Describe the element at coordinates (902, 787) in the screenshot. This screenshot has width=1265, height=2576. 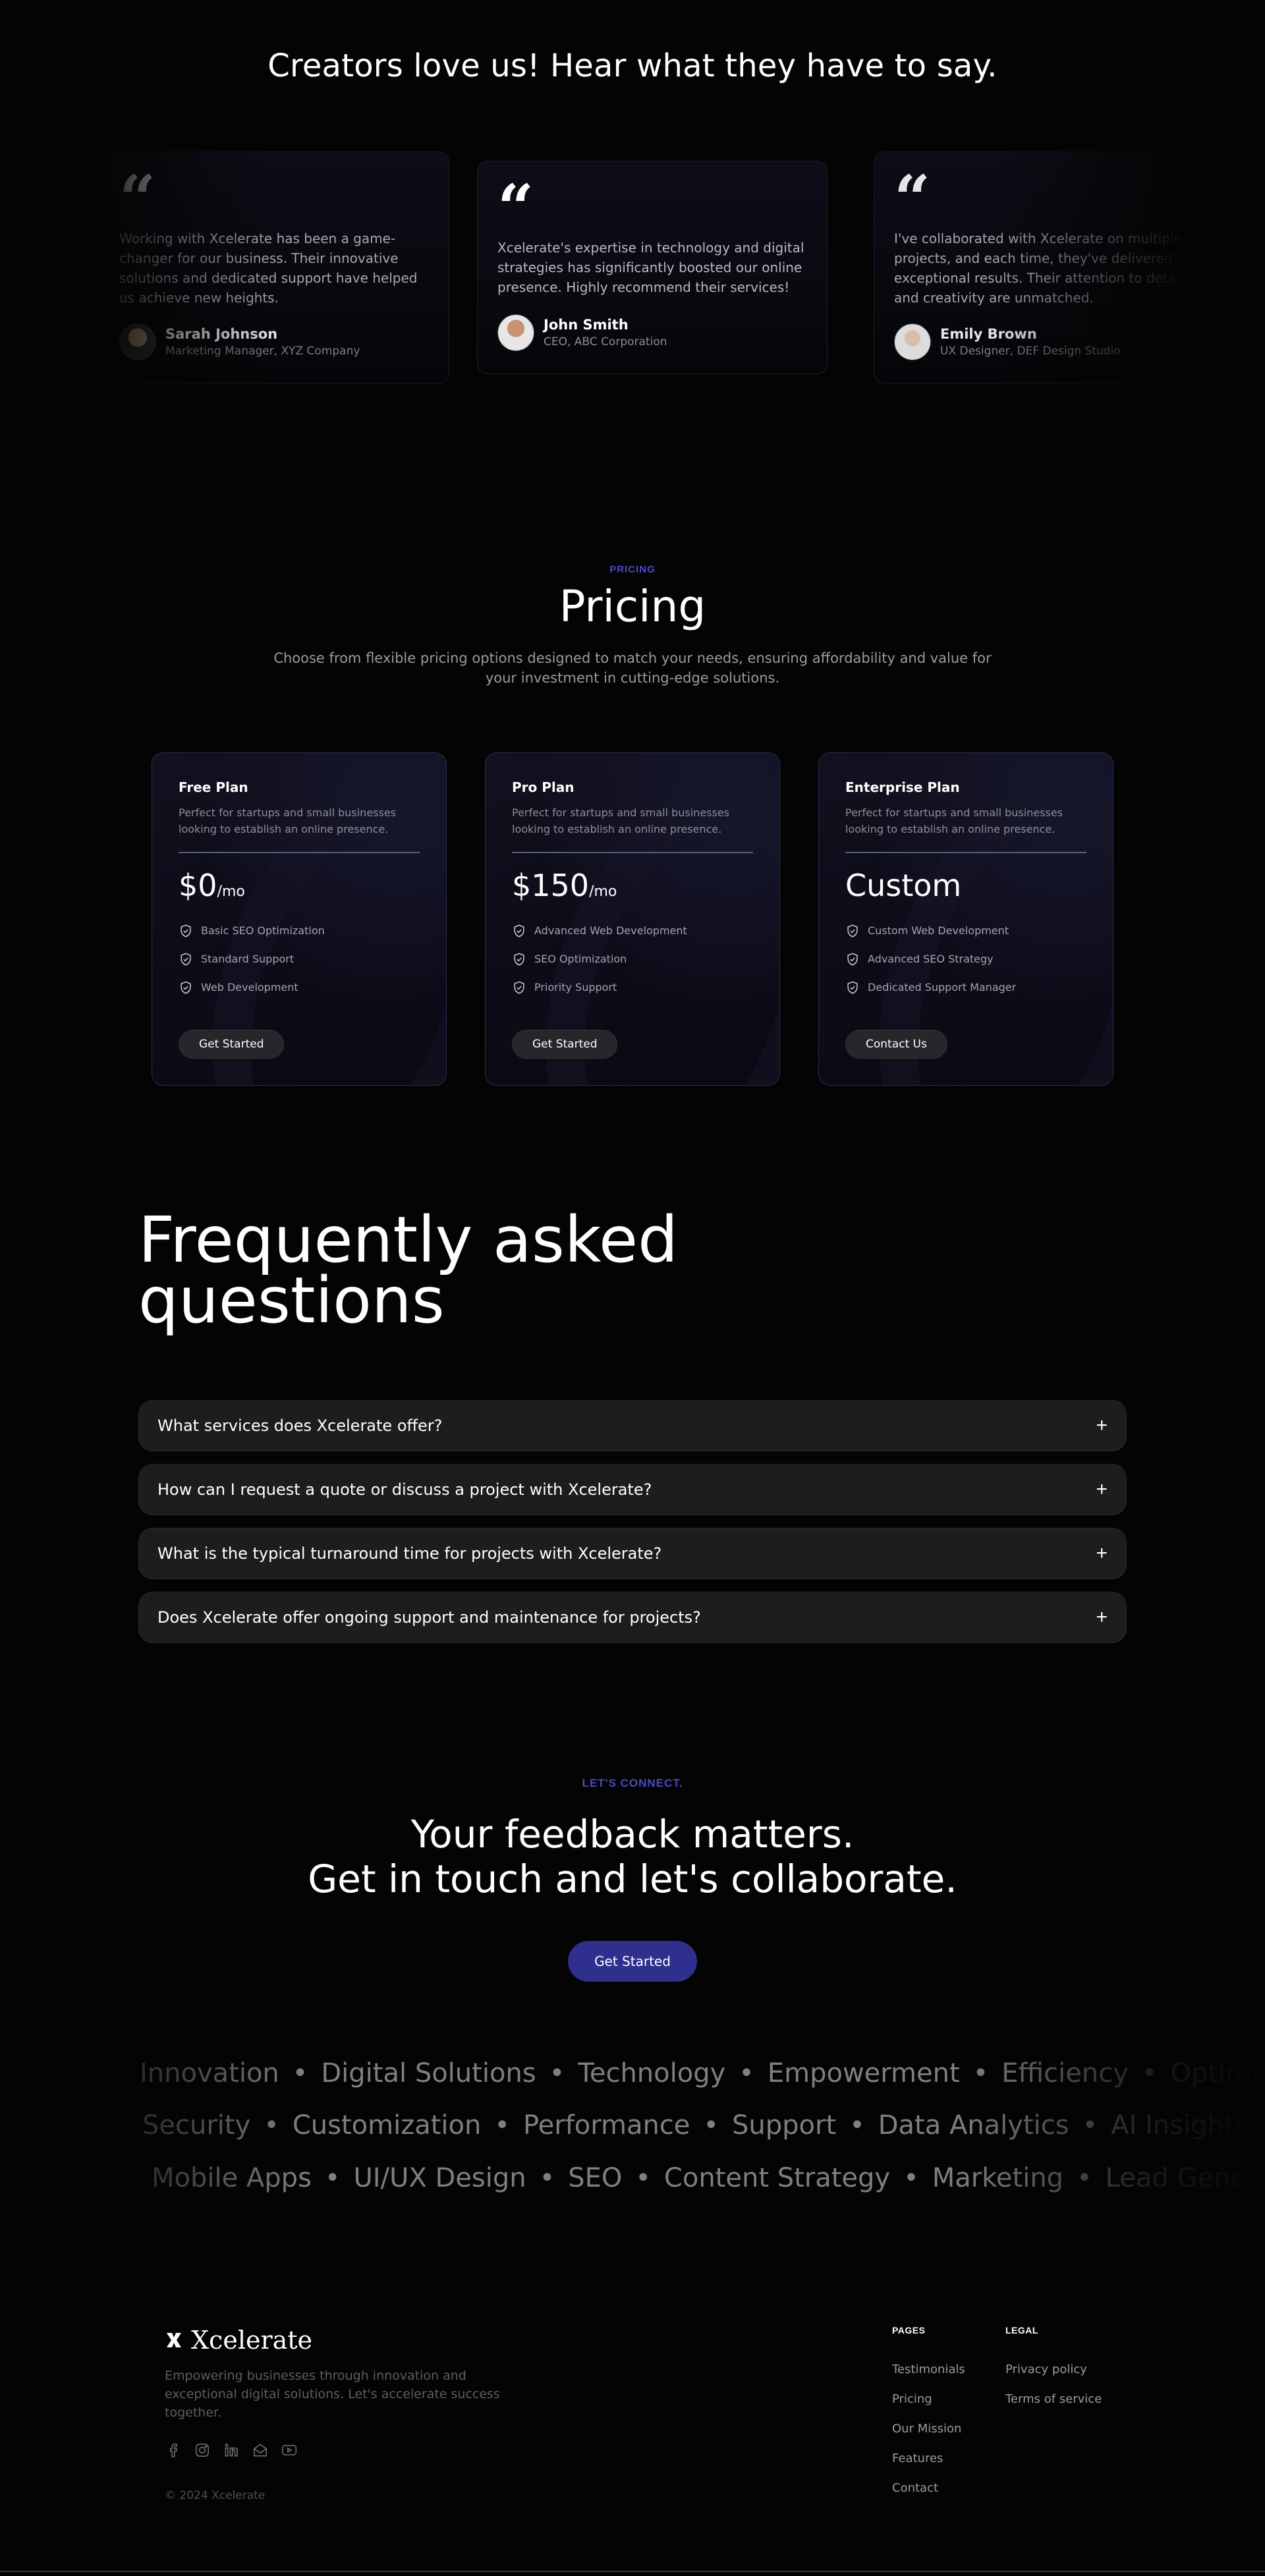
I see `plan-name: Enterprise Plan` at that location.